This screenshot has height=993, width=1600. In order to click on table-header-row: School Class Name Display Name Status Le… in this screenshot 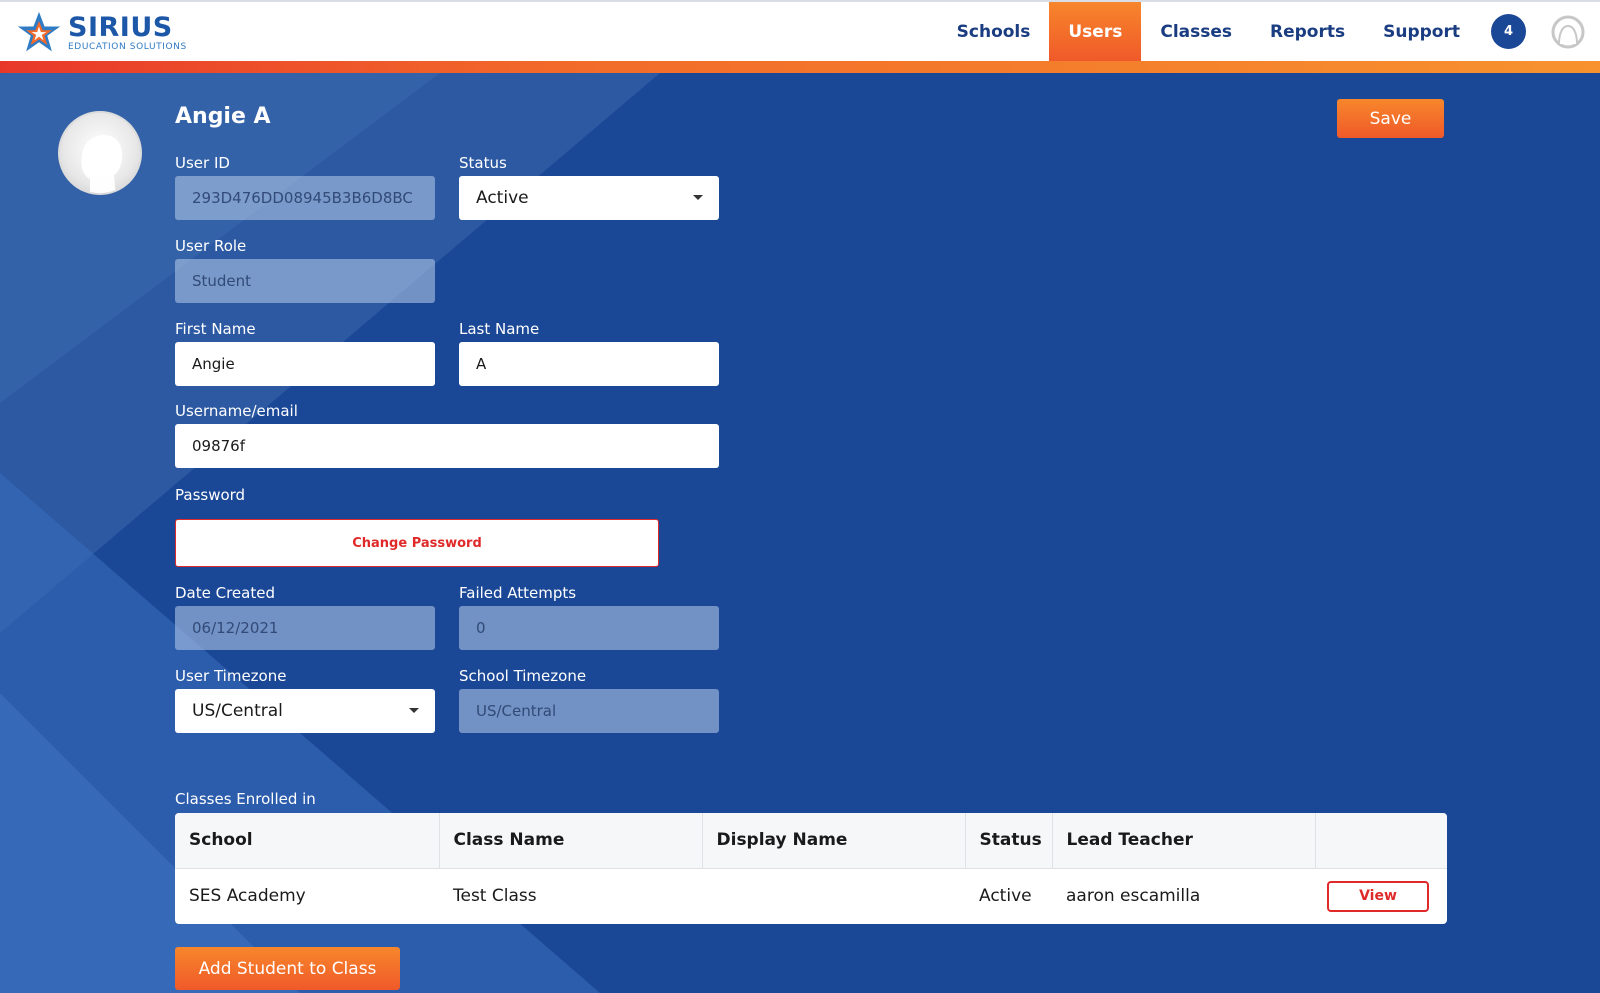, I will do `click(811, 841)`.